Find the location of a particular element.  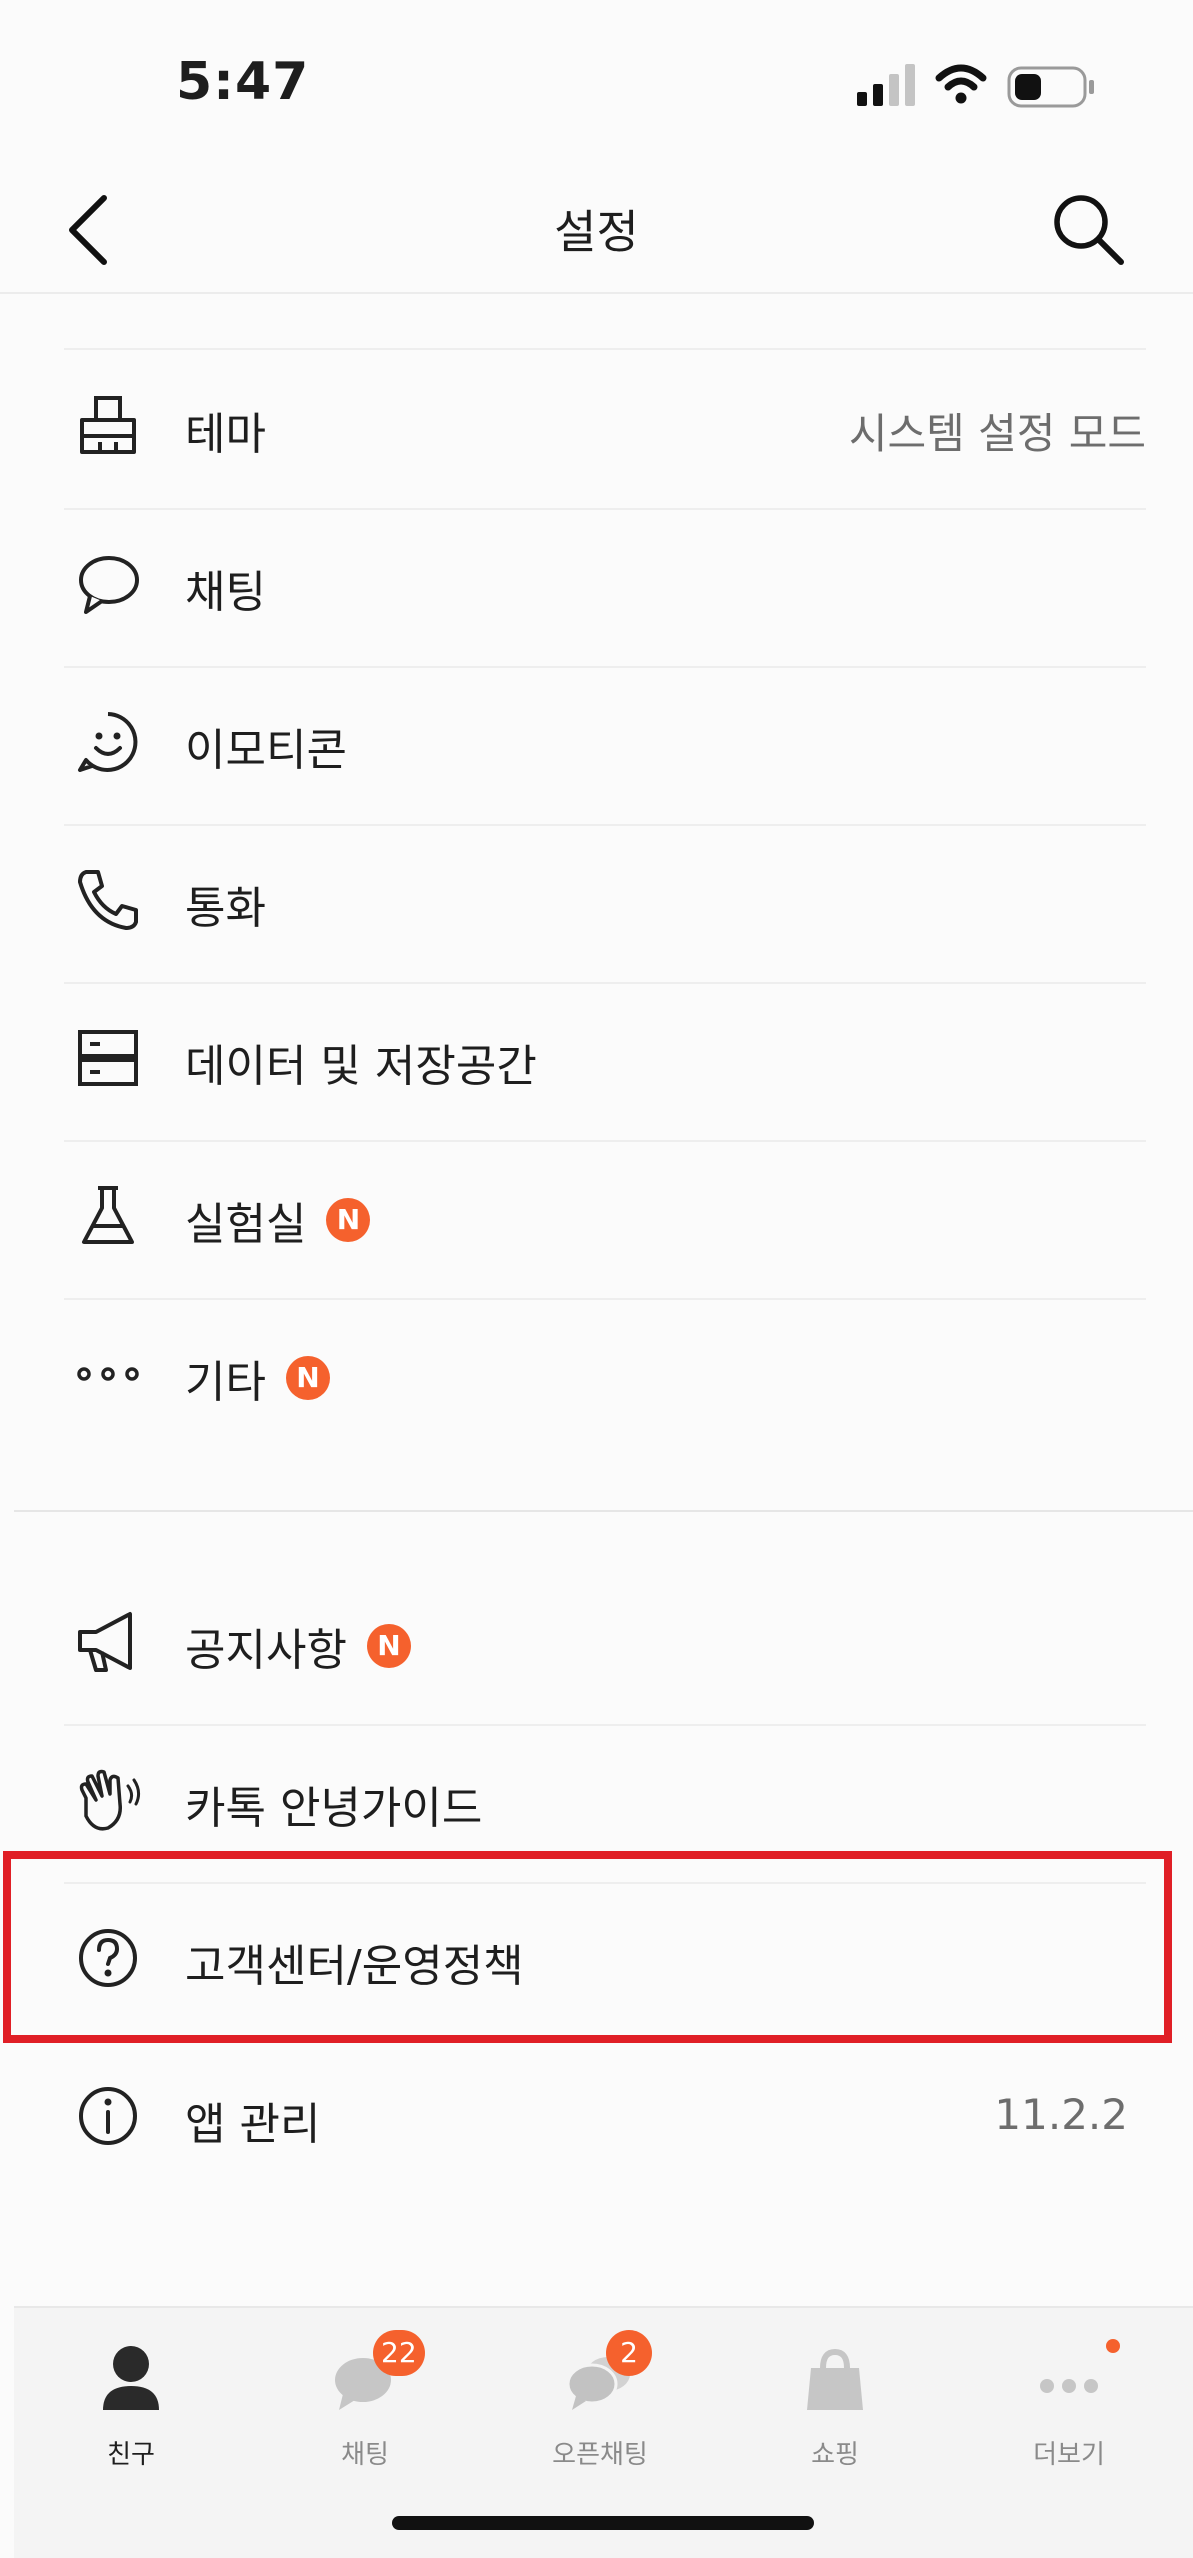

tab-label: 더보기 is located at coordinates (1069, 2455).